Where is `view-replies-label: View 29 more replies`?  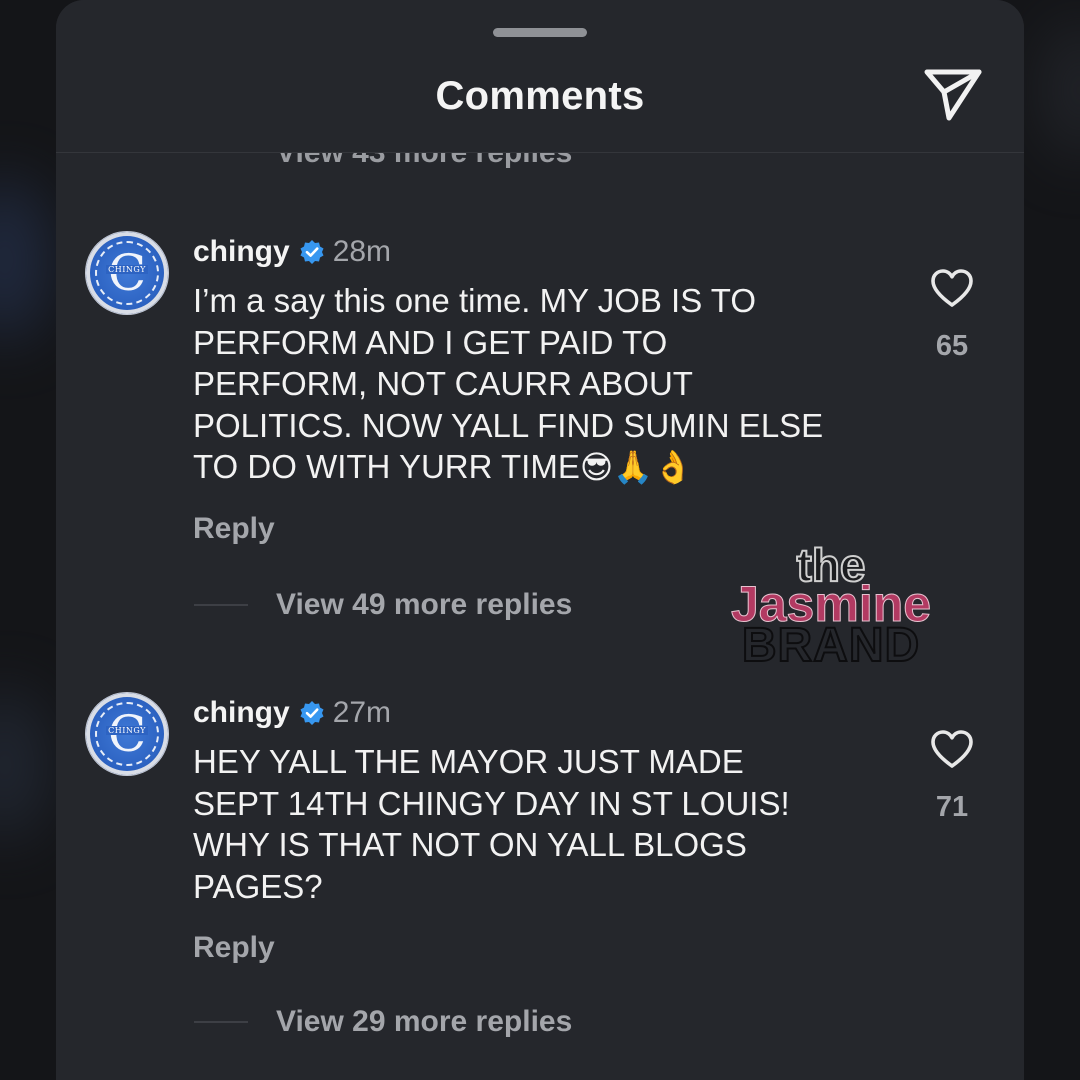
view-replies-label: View 29 more replies is located at coordinates (424, 1021).